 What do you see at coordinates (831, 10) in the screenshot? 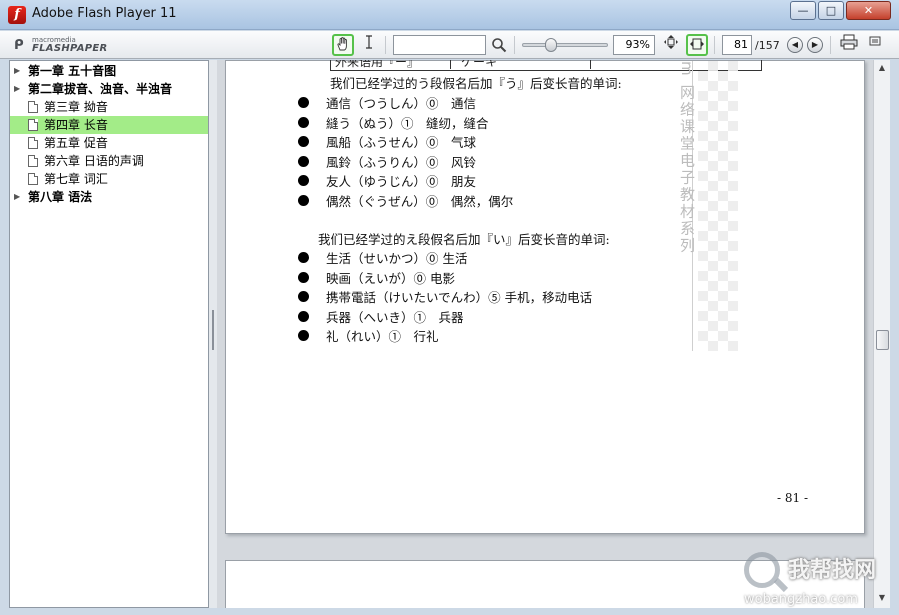
I see `maximize-button: □` at bounding box center [831, 10].